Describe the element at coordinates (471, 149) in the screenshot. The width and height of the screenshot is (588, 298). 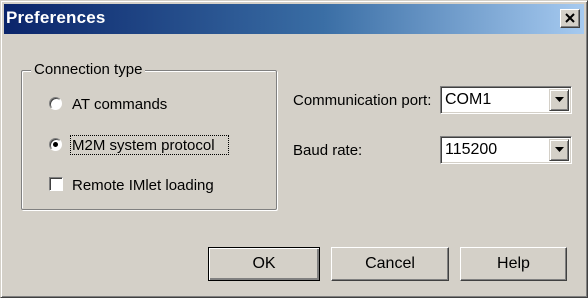
I see `baud-rate-value: 115200` at that location.